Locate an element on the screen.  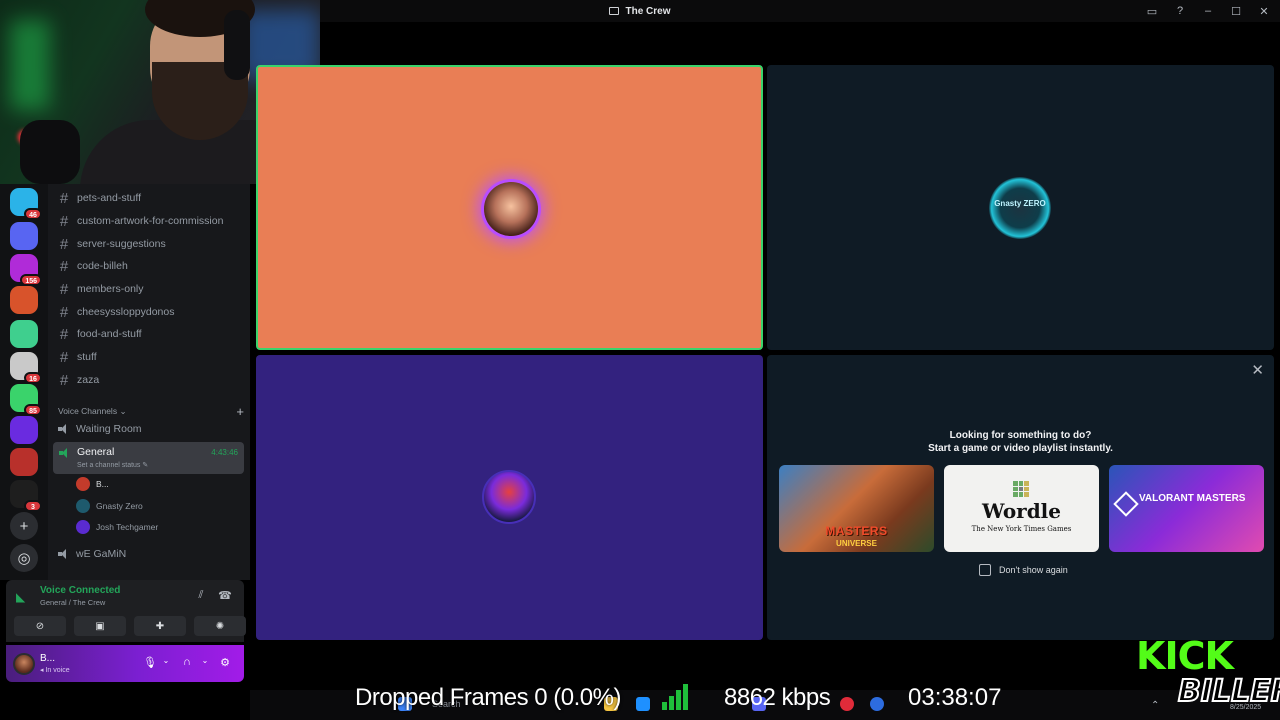
activity-card-wordle: Wordle The New York Times Games is located at coordinates (1021, 508).